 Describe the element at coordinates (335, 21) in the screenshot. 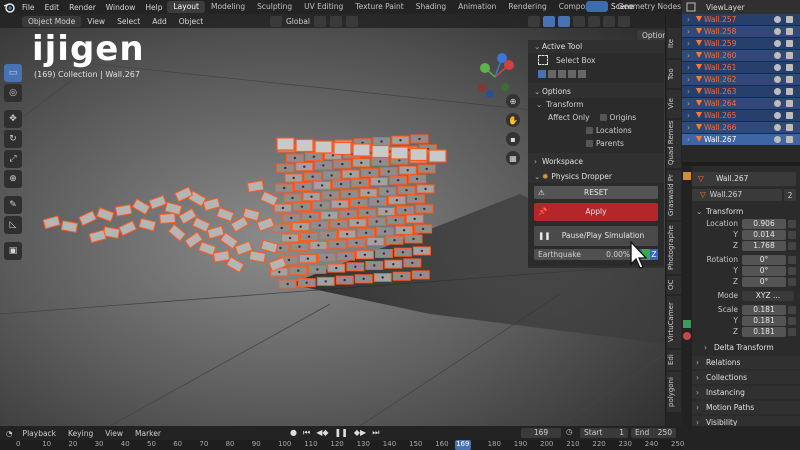

I see `snap-icon` at that location.